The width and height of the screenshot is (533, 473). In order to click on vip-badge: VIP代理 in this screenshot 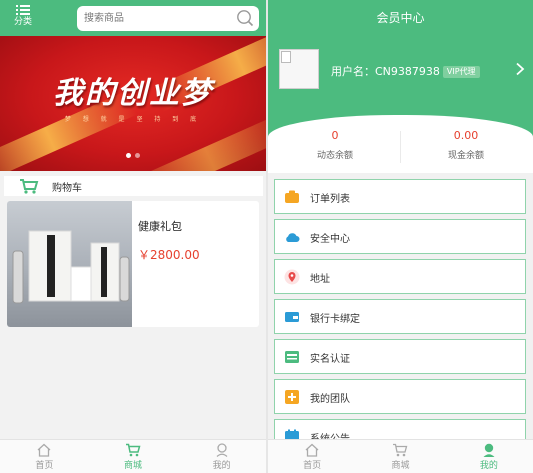, I will do `click(461, 72)`.